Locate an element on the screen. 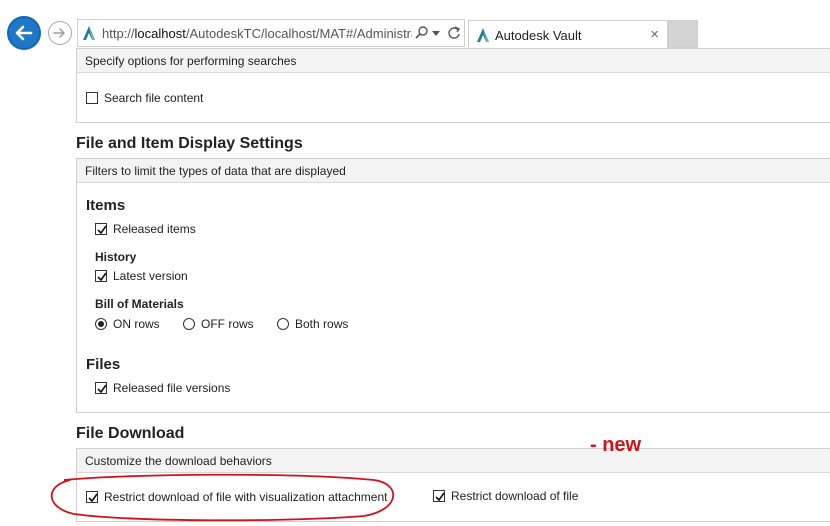 The height and width of the screenshot is (526, 830). released-file-versions-option: Released file versions is located at coordinates (162, 388).